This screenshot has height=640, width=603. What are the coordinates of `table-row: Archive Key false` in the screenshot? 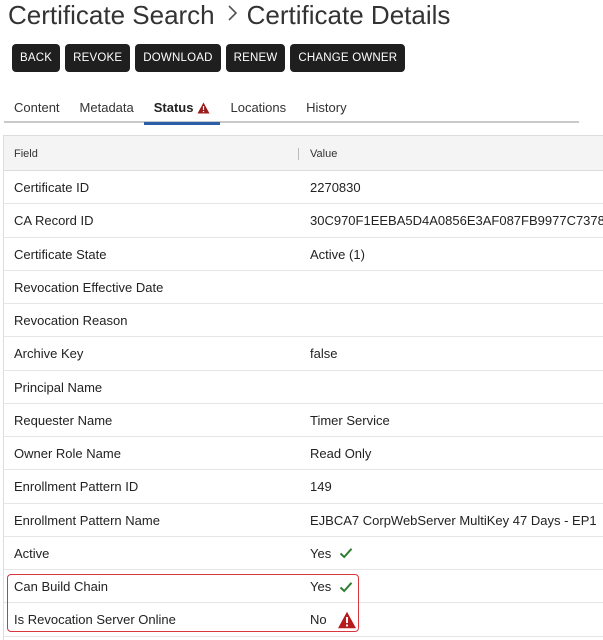 It's located at (303, 354).